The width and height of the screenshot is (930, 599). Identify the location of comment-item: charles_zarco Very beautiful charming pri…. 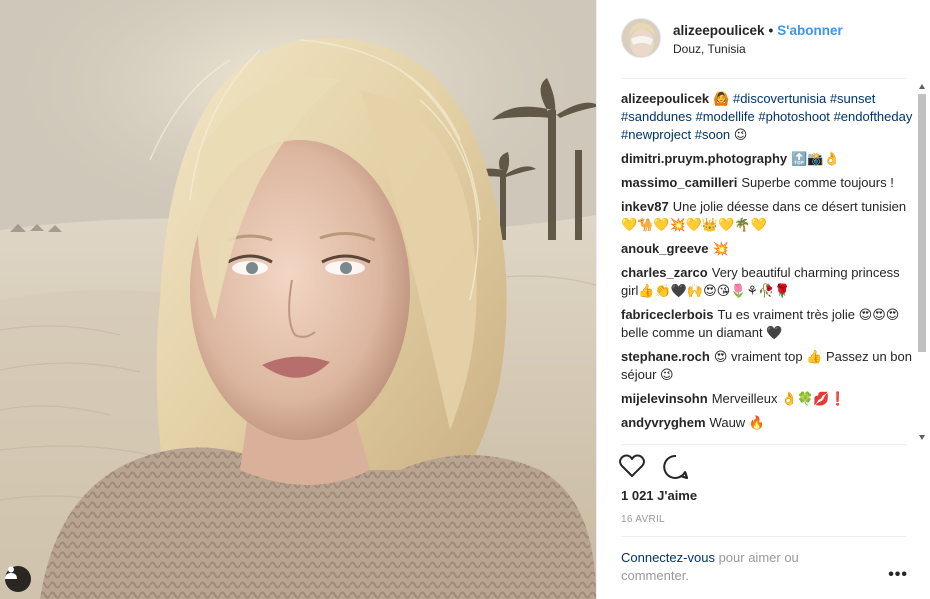
(767, 282).